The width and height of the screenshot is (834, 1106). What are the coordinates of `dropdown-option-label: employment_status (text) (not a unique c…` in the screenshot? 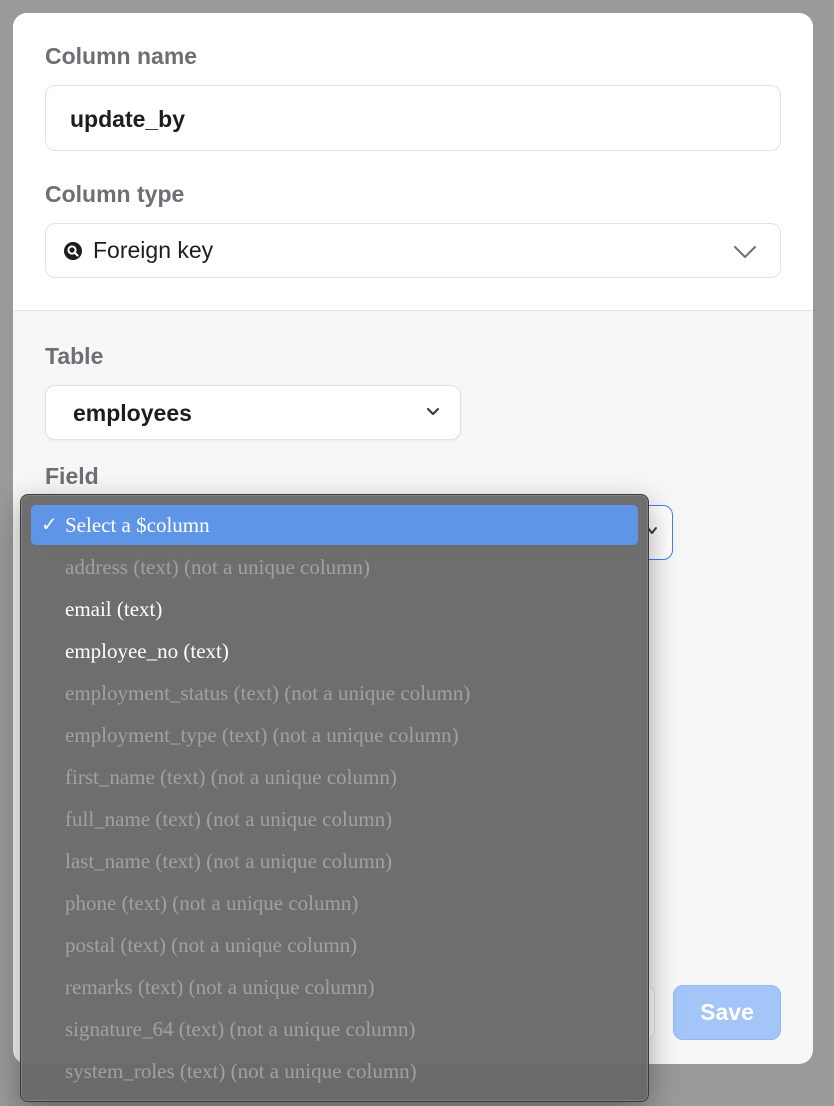 It's located at (268, 693).